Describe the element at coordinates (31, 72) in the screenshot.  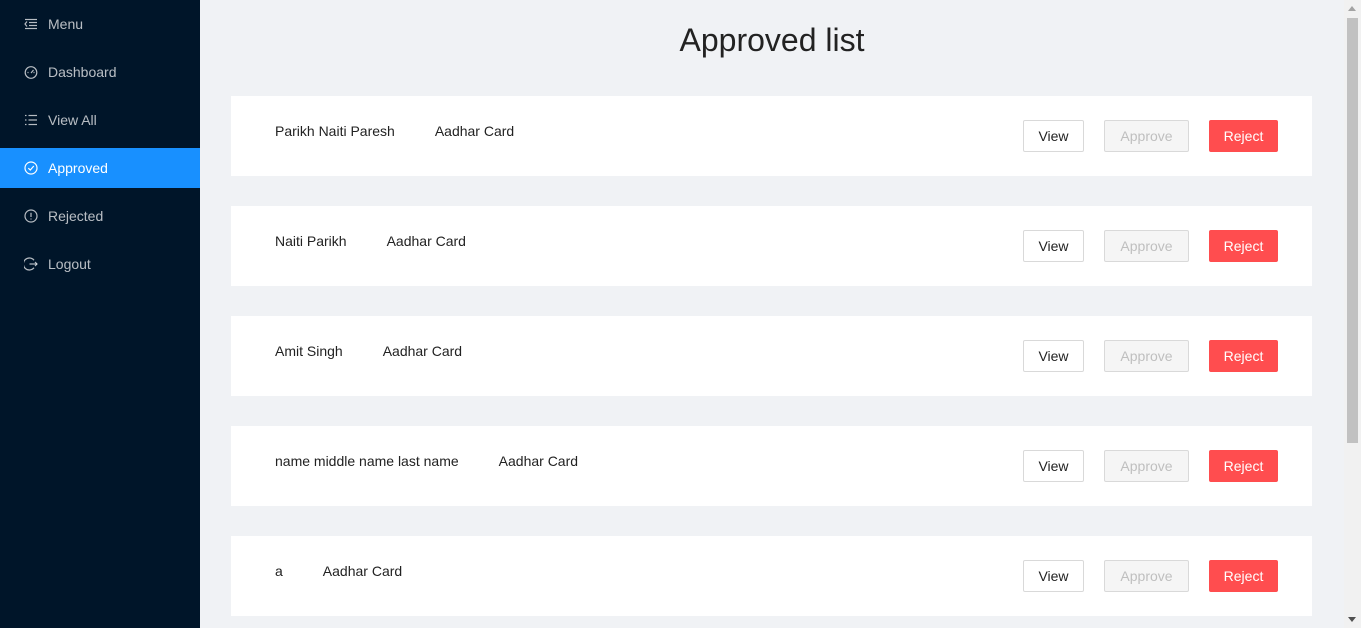
I see `dashboard-icon` at that location.